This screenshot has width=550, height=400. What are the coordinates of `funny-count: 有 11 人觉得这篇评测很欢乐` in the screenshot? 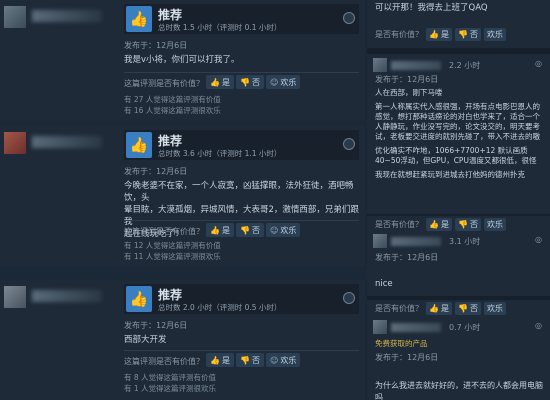 It's located at (172, 256).